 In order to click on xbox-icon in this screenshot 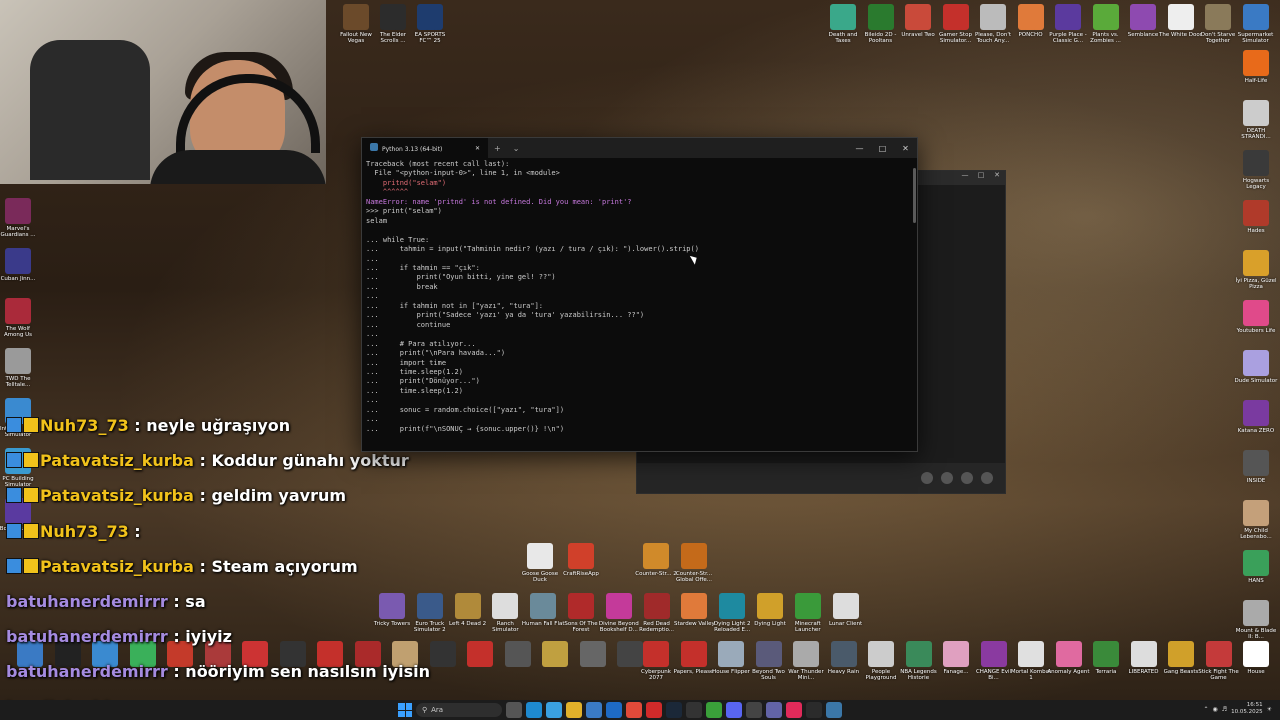, I will do `click(714, 710)`.